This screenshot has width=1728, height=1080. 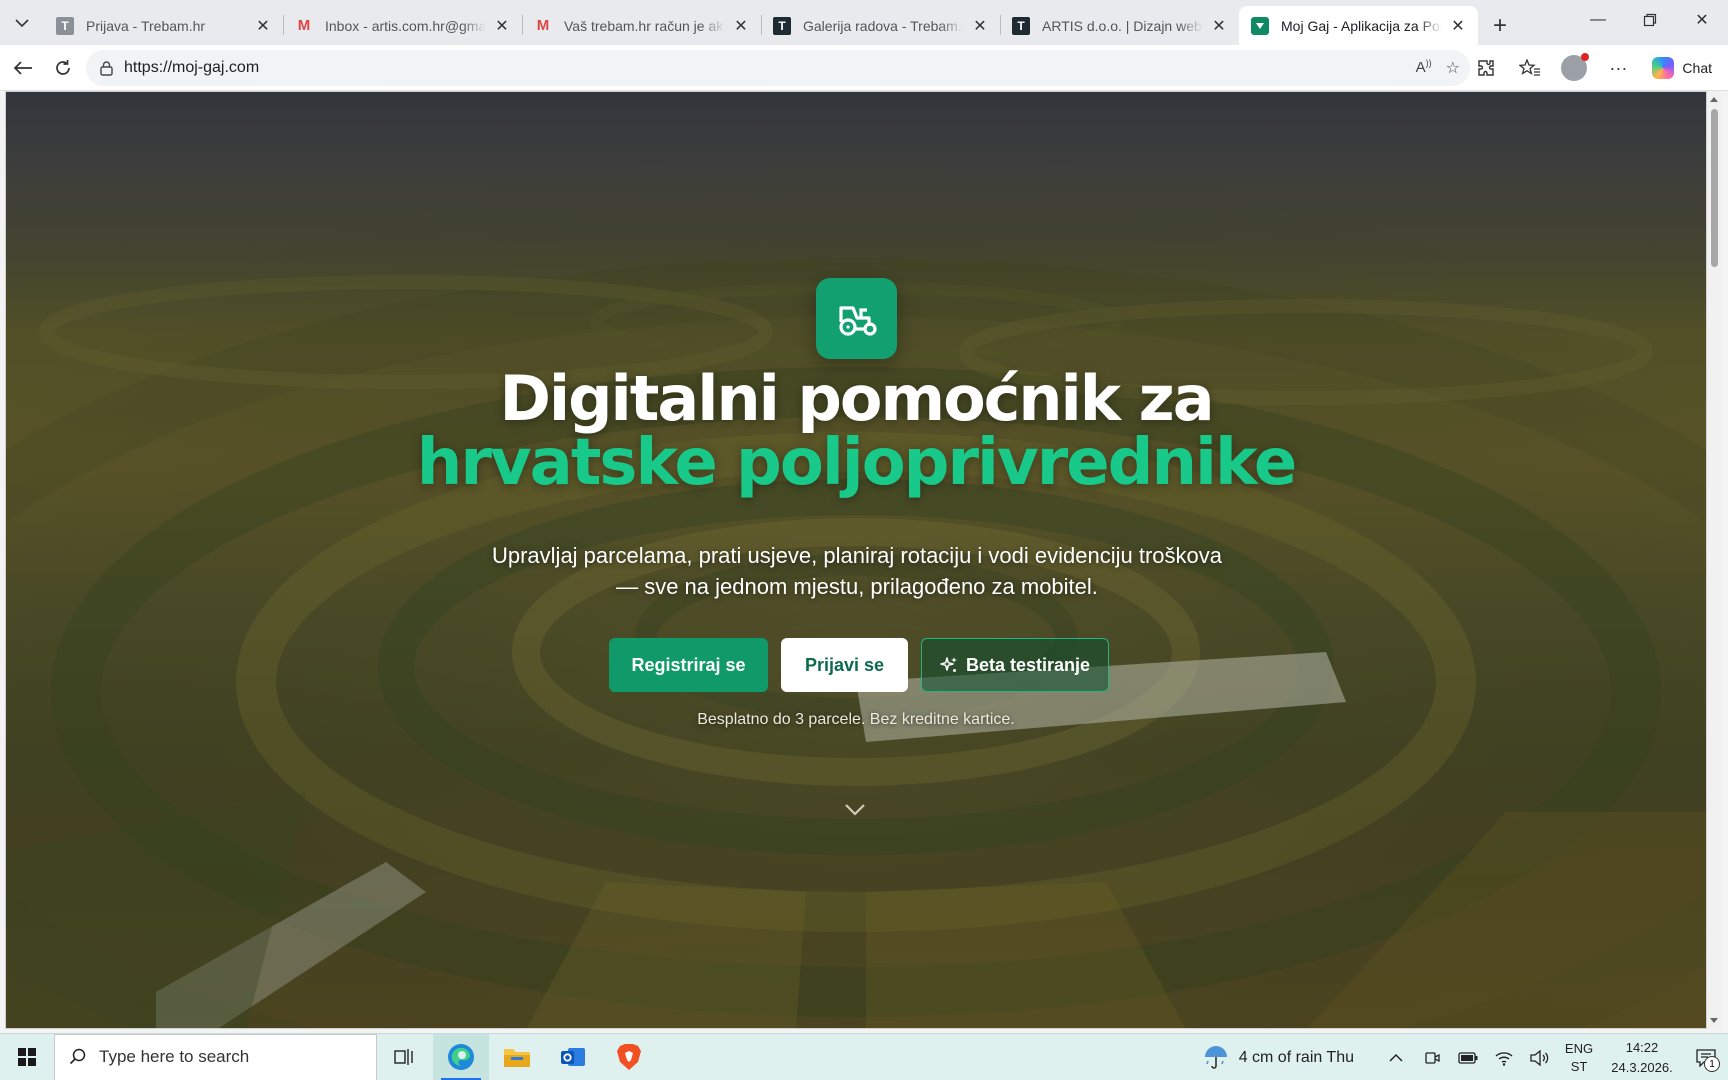 I want to click on refresh-icon, so click(x=63, y=67).